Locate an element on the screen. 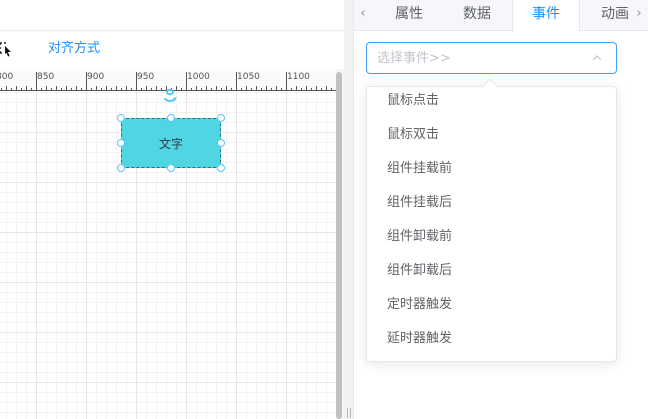 The width and height of the screenshot is (648, 419). event-option-mouse-double-click: 鼠标双击 is located at coordinates (491, 135).